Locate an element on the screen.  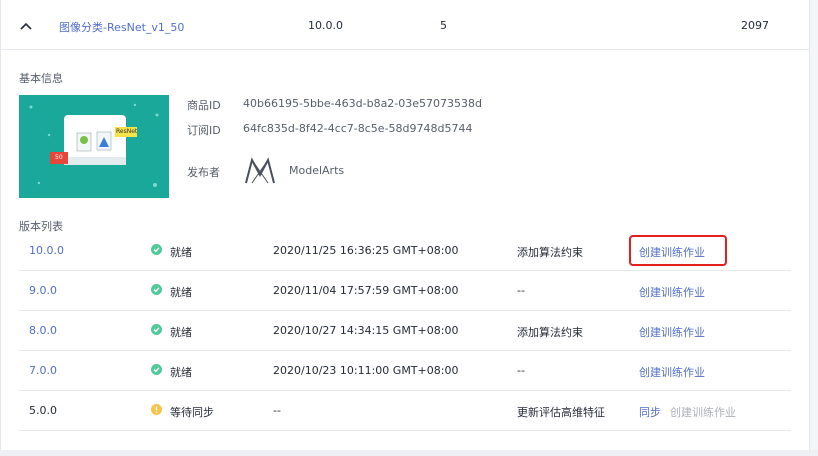
product-id-value: 40b66195-5bbe-463d-b8a2-03e57073538d is located at coordinates (363, 103).